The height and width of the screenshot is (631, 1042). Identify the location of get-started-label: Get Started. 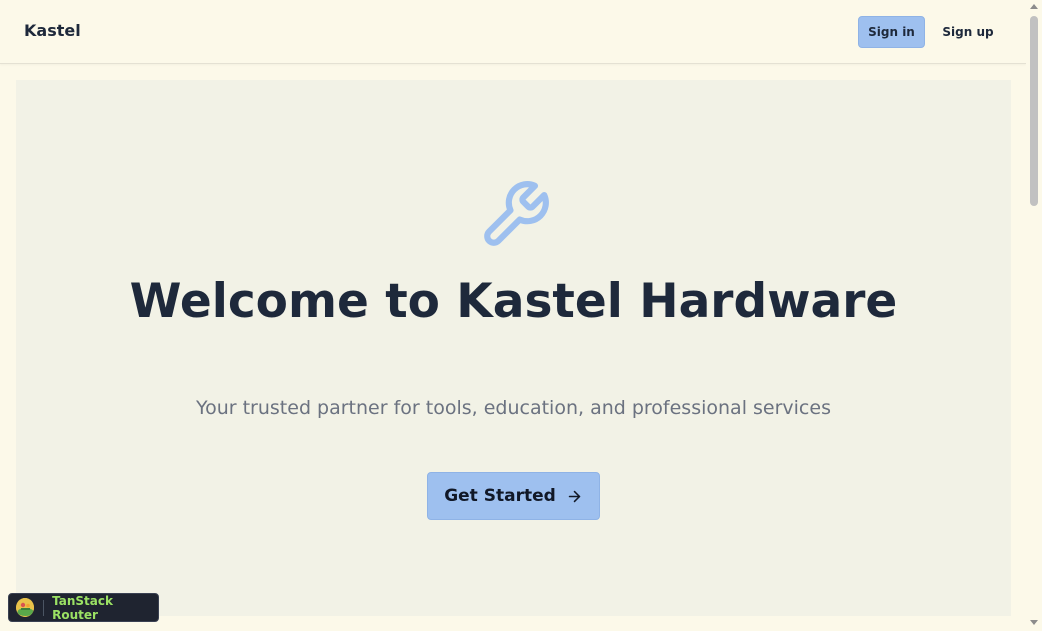
(500, 496).